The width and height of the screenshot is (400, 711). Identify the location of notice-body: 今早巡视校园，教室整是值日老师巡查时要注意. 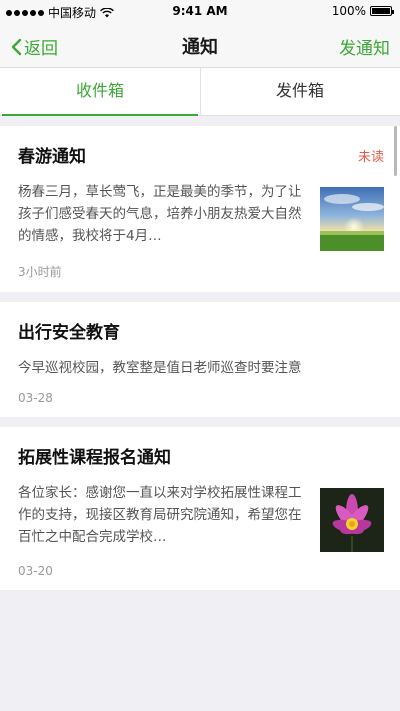
(201, 368).